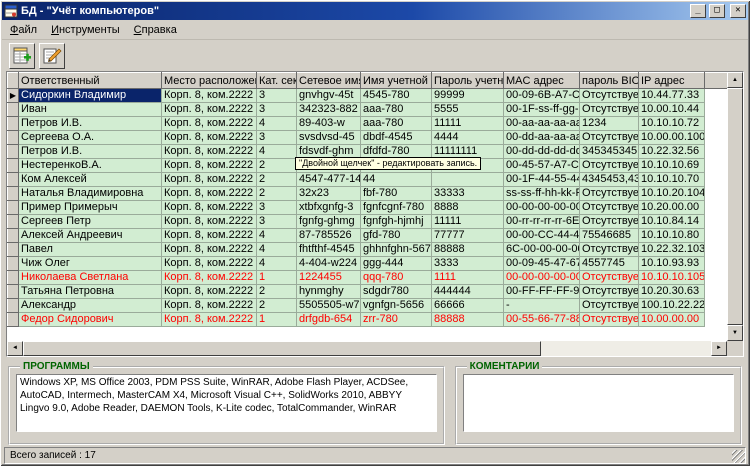  I want to click on grid-cell-category: 1, so click(276, 319).